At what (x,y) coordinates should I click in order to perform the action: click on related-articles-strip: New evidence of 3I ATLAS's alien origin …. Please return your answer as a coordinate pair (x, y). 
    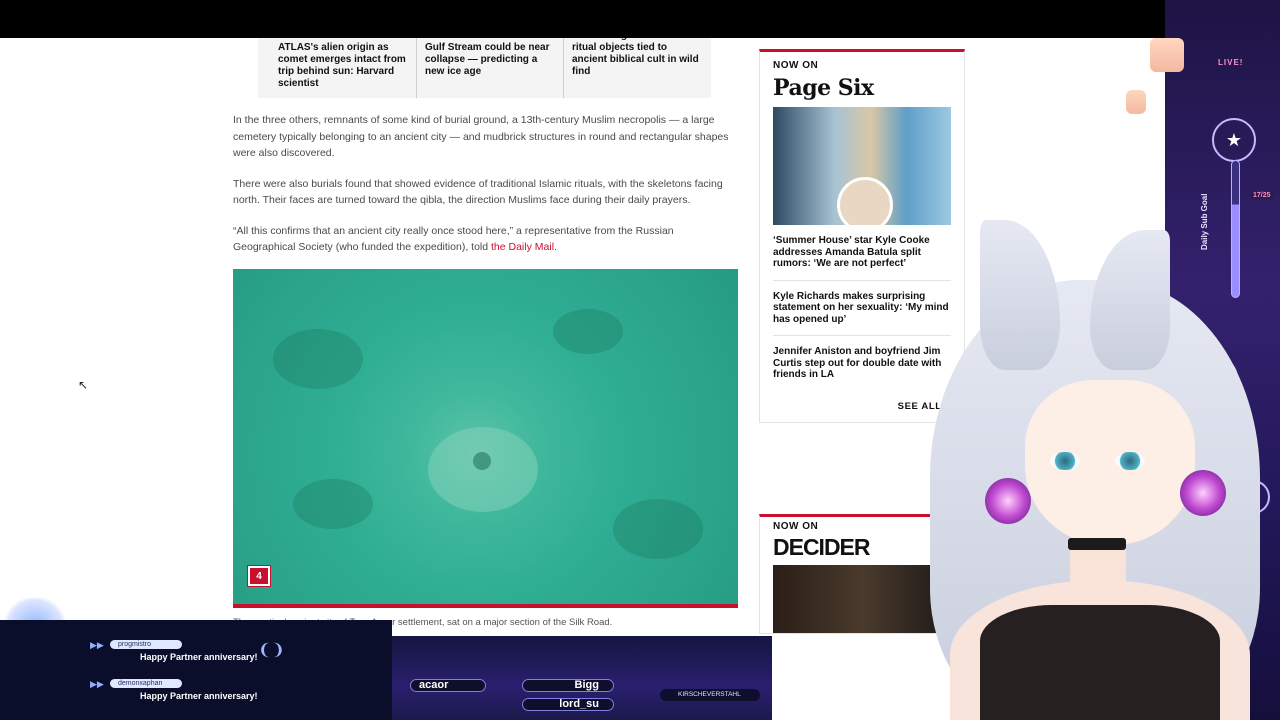
    Looking at the image, I should click on (484, 68).